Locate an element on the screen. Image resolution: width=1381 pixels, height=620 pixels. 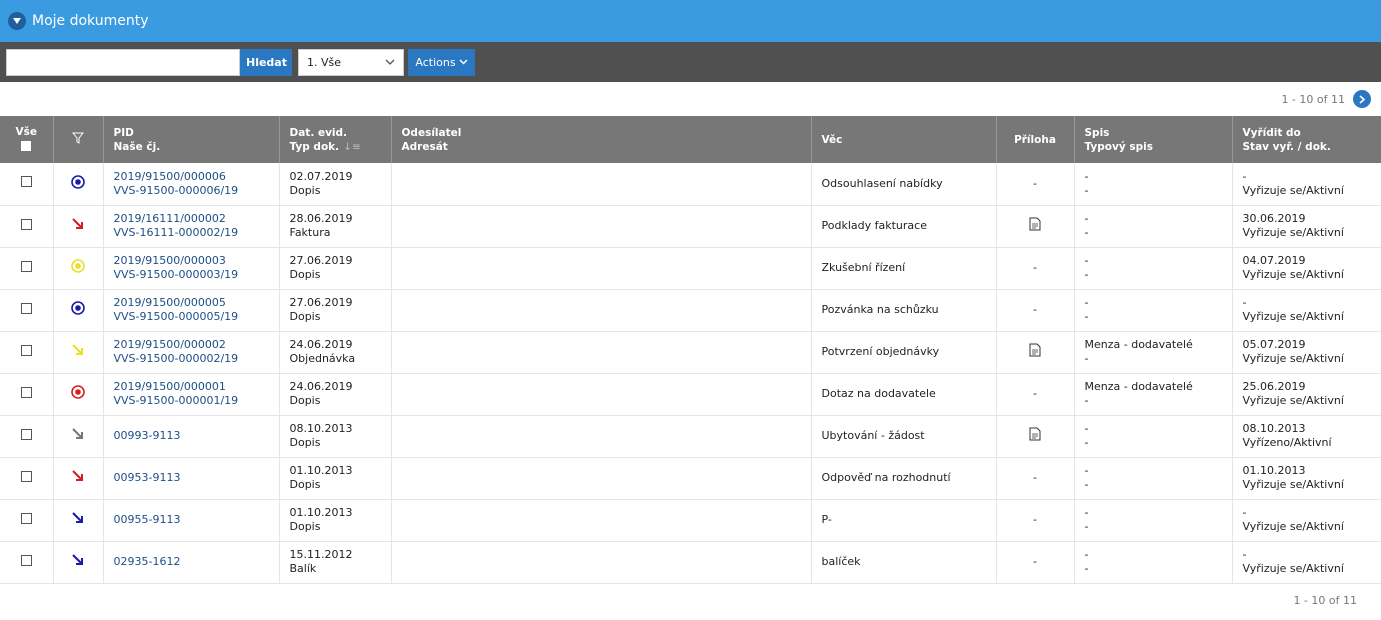
date-value: 28.06.2019 is located at coordinates (321, 218).